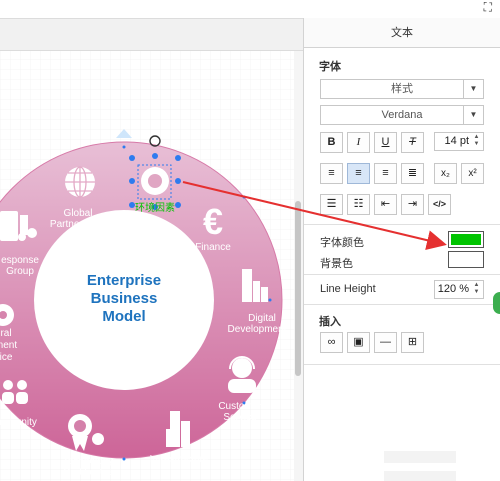 Image resolution: width=500 pixels, height=481 pixels. What do you see at coordinates (453, 289) in the screenshot?
I see `line-height-value: 120 %` at bounding box center [453, 289].